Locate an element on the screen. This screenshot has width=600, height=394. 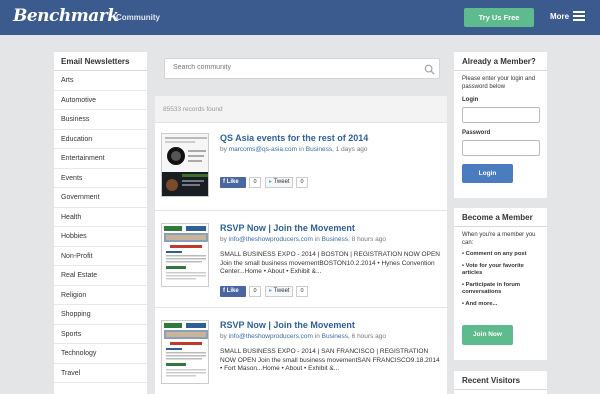
community-link: Community is located at coordinates (138, 17).